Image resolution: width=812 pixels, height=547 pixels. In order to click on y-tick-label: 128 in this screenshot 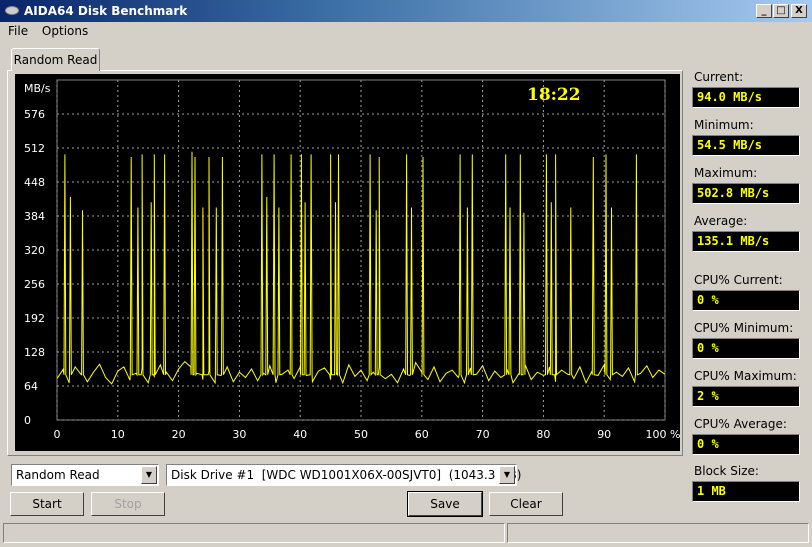, I will do `click(34, 352)`.